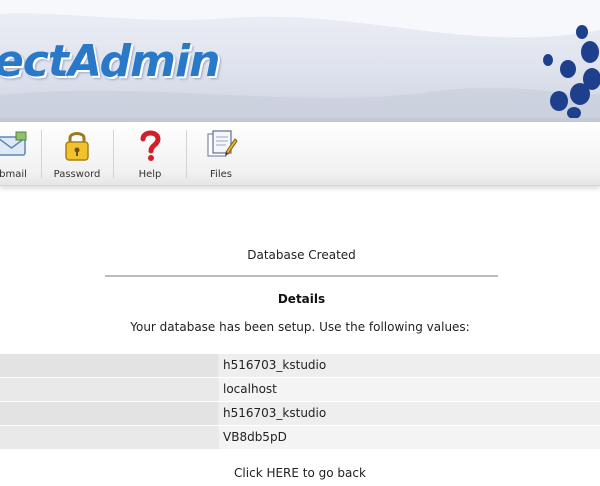  What do you see at coordinates (301, 299) in the screenshot?
I see `details-heading: Details` at bounding box center [301, 299].